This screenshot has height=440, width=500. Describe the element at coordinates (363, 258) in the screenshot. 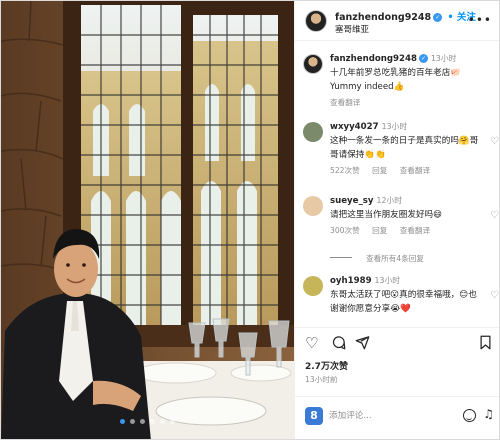

I see `view-replies-link: 查看所有4条回复` at that location.